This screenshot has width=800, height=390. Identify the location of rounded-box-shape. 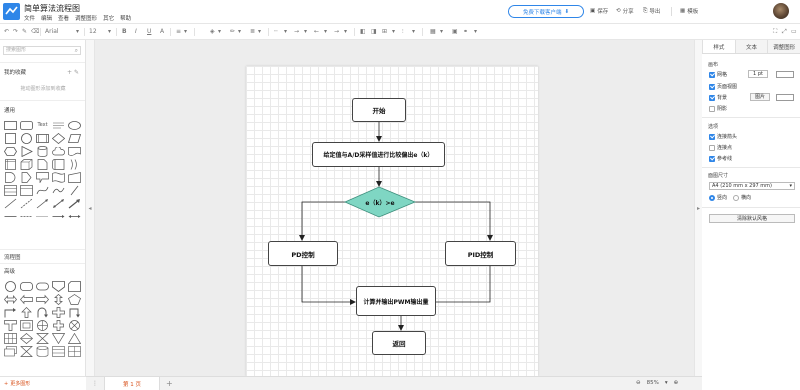
(26, 286).